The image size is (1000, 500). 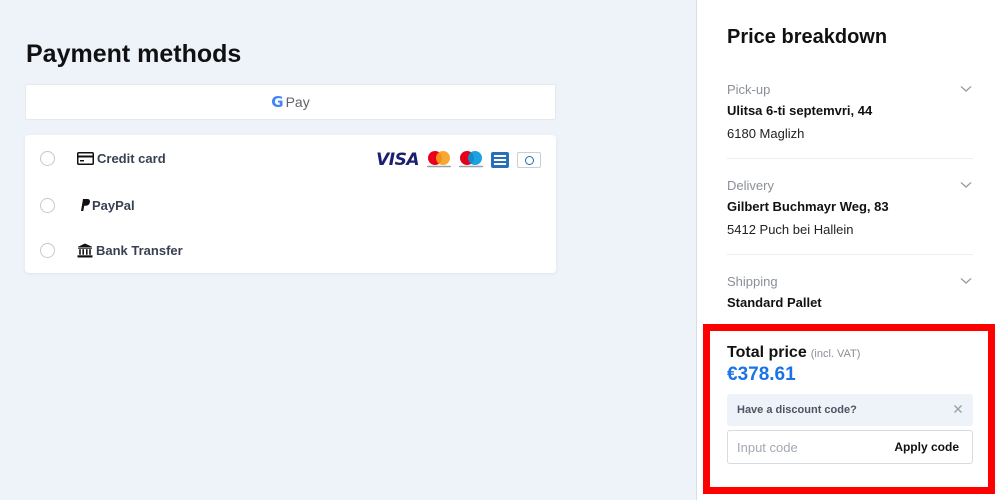 I want to click on credit-card-radio, so click(x=47, y=158).